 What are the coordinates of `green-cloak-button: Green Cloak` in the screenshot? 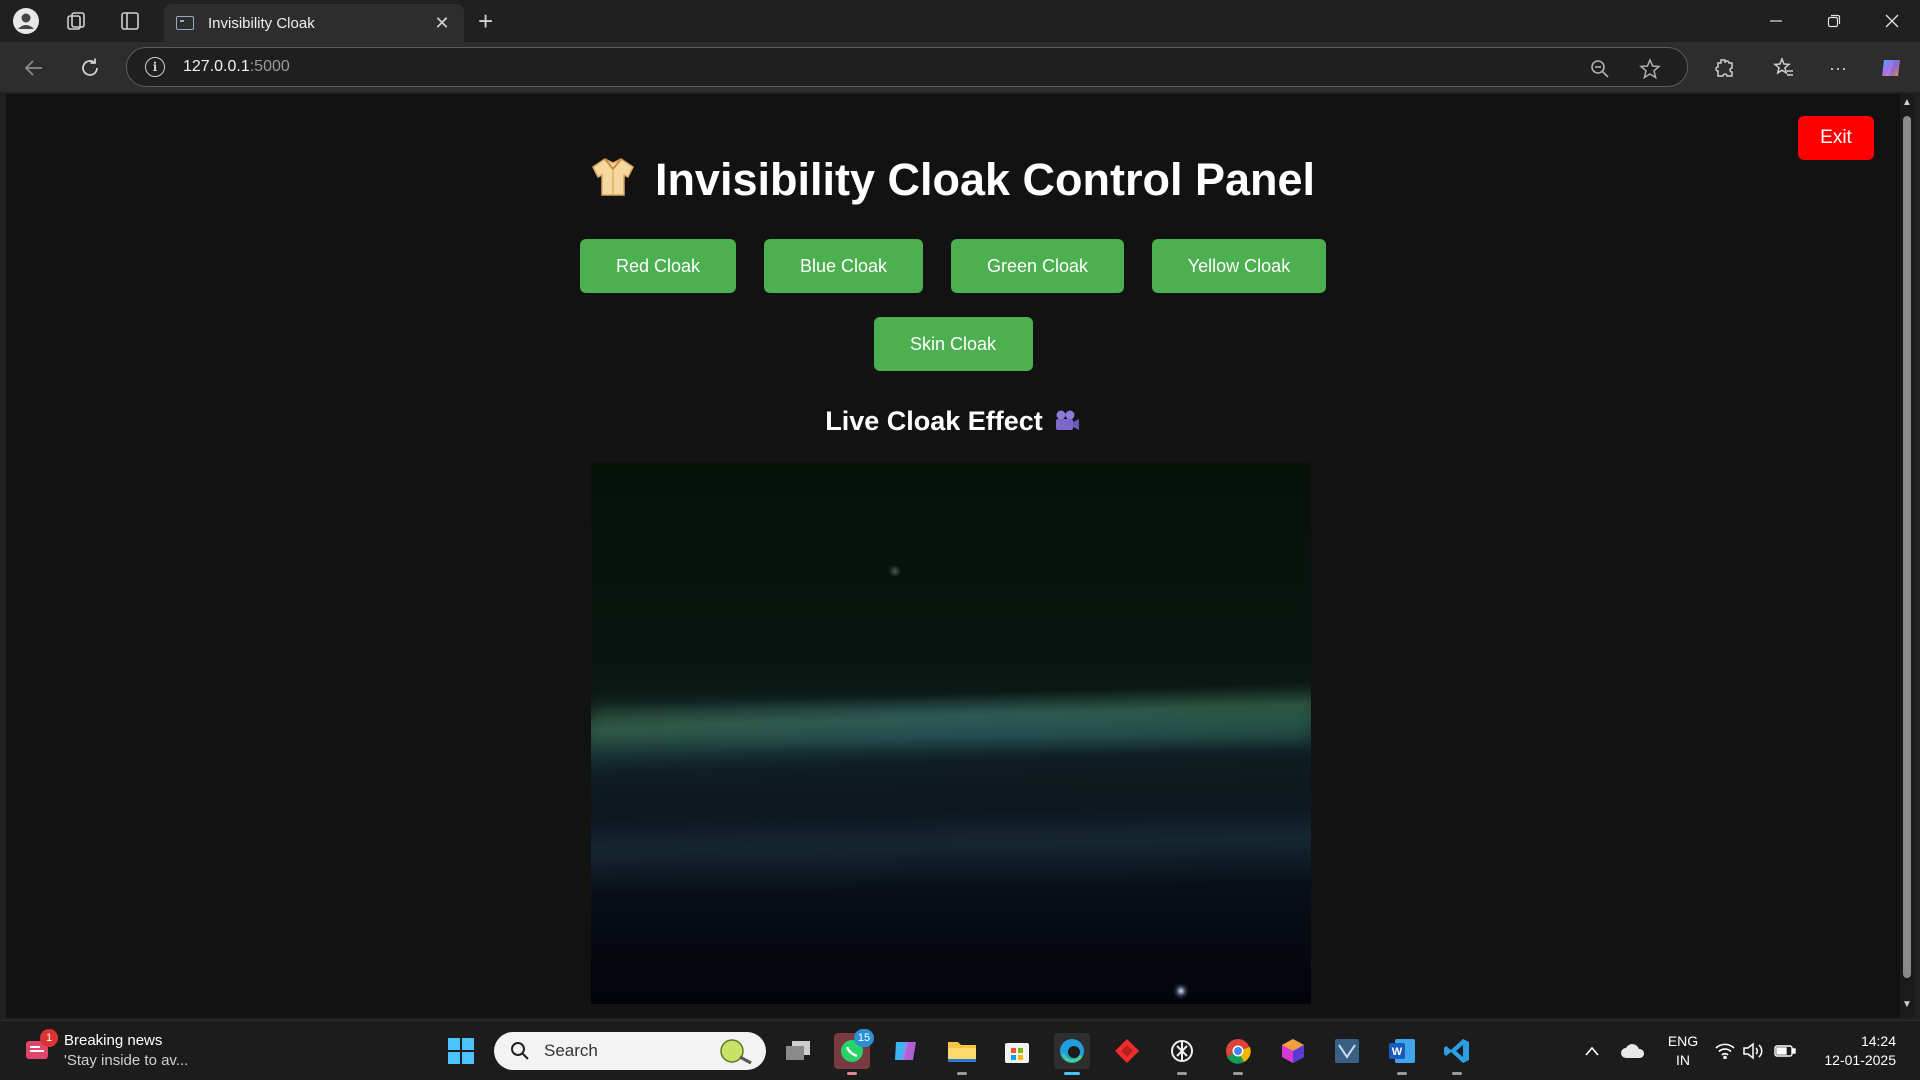 It's located at (1037, 266).